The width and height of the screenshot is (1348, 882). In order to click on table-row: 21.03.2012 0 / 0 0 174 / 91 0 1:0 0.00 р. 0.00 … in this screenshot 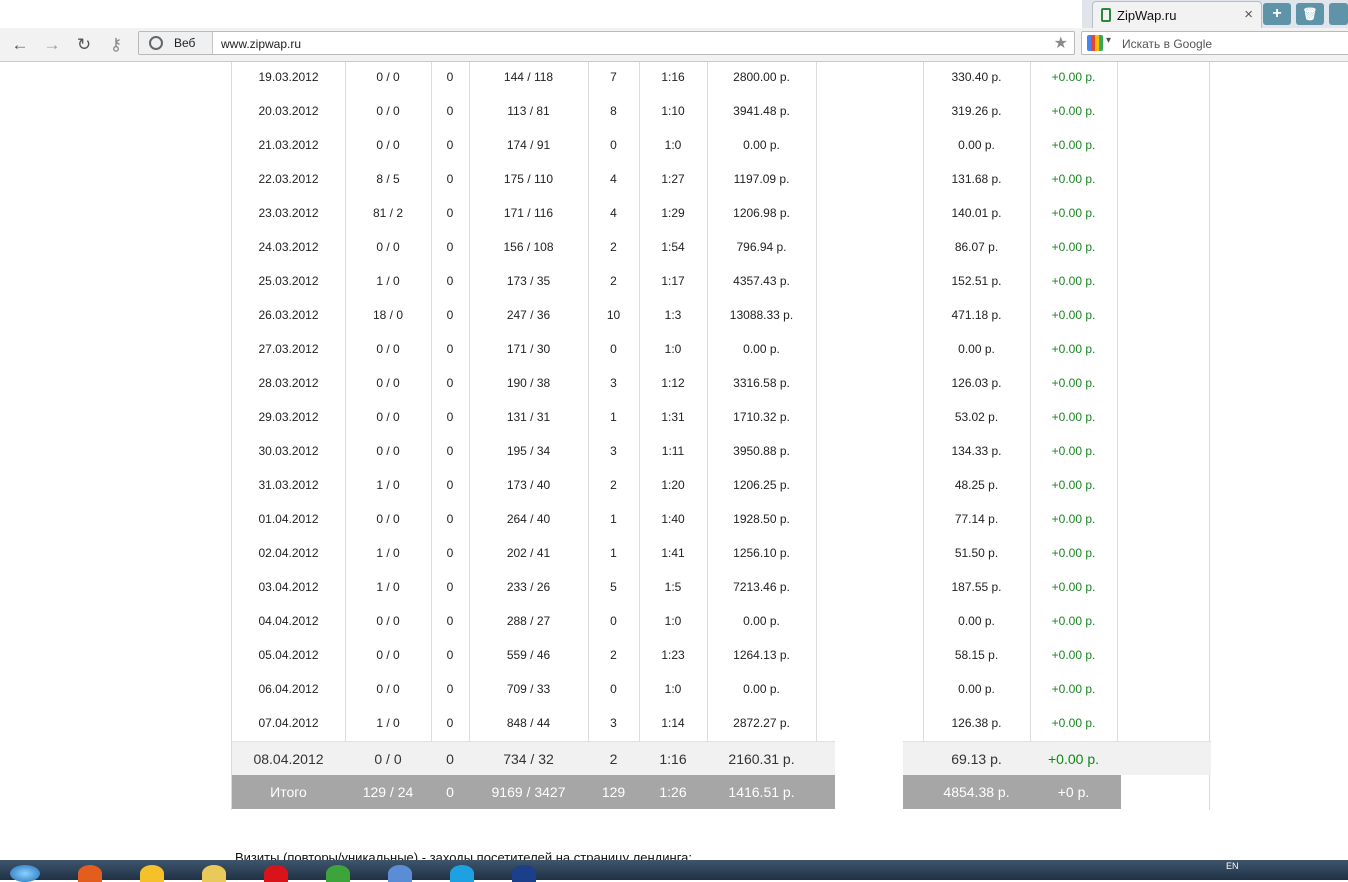, I will do `click(721, 147)`.